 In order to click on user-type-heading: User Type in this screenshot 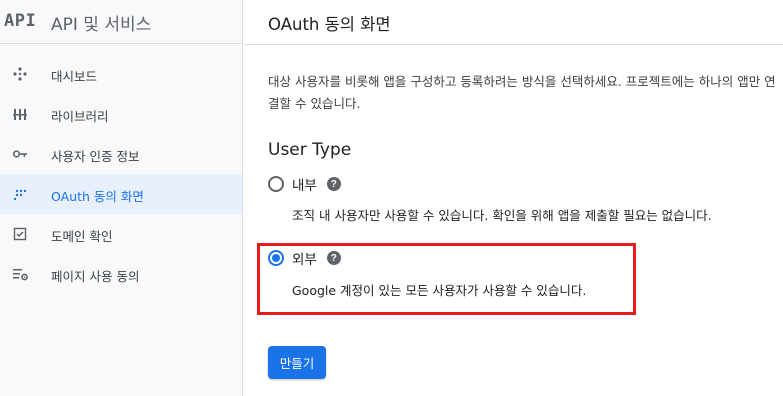, I will do `click(310, 150)`.